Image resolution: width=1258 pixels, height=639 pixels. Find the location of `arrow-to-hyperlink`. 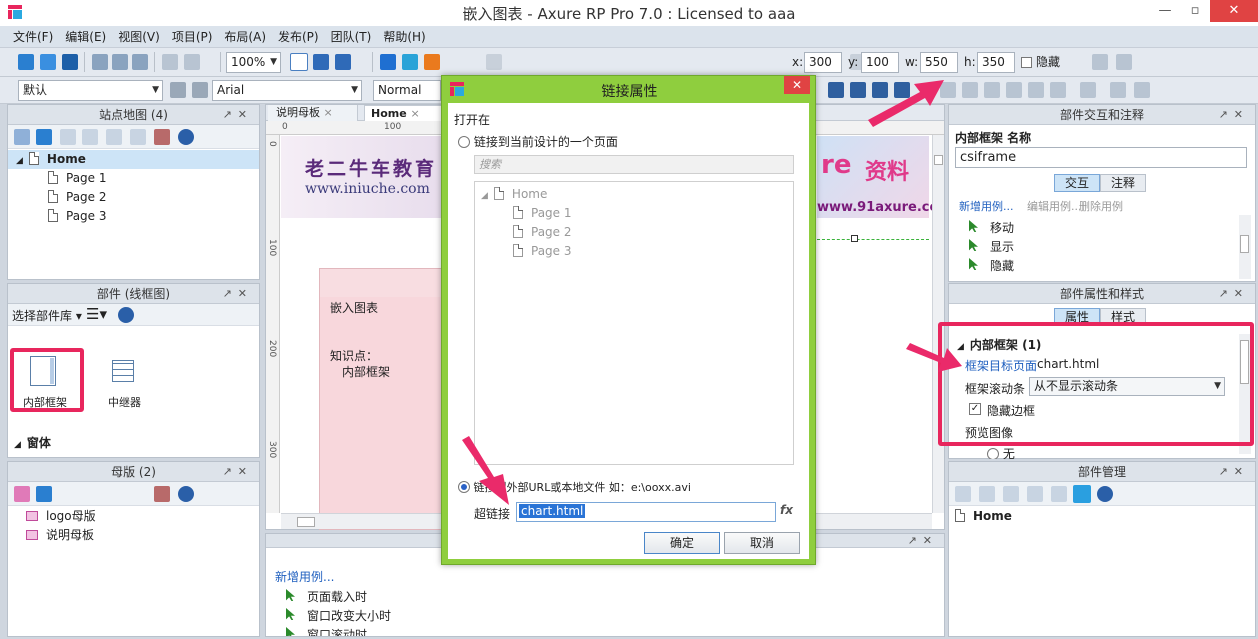

arrow-to-hyperlink is located at coordinates (485, 470).